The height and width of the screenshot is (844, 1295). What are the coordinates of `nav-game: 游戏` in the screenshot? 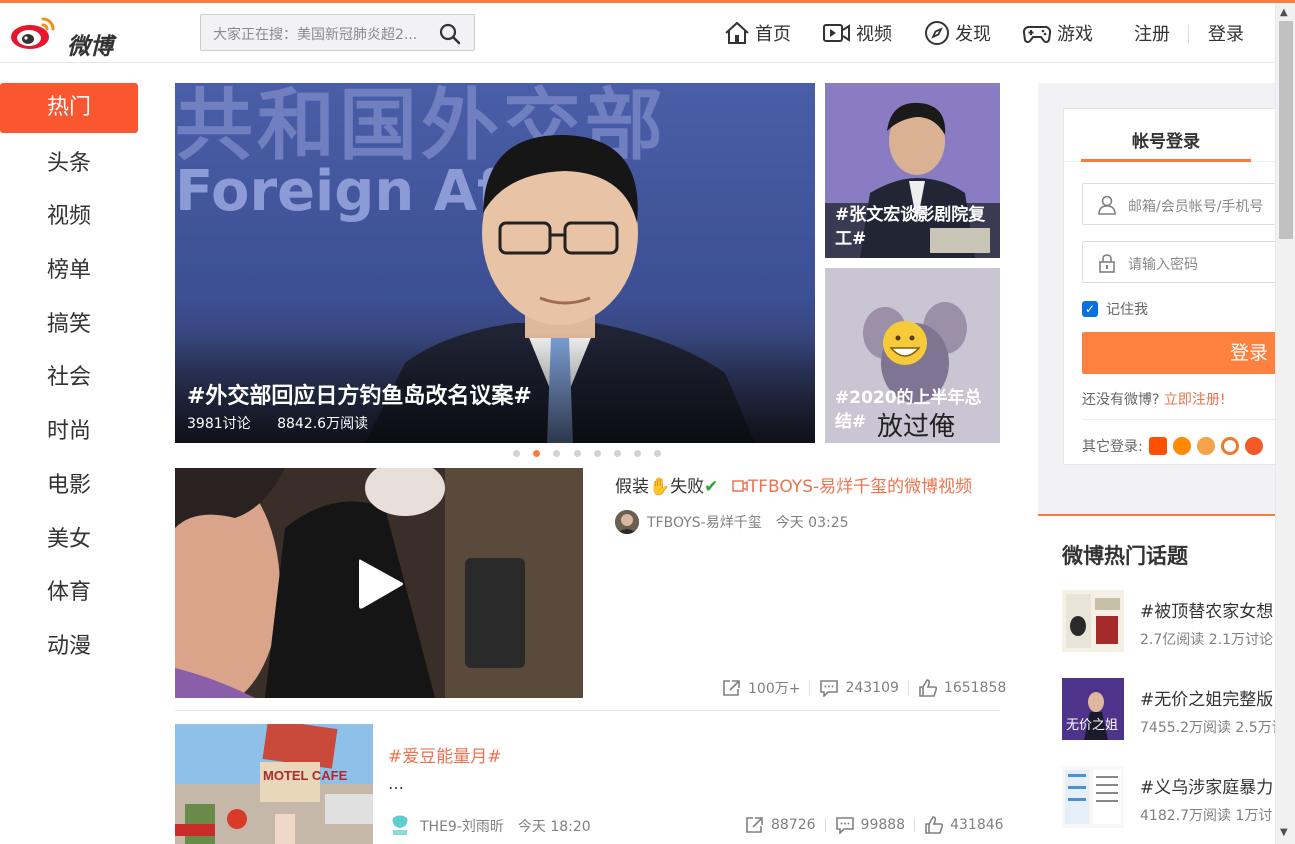 It's located at (1057, 33).